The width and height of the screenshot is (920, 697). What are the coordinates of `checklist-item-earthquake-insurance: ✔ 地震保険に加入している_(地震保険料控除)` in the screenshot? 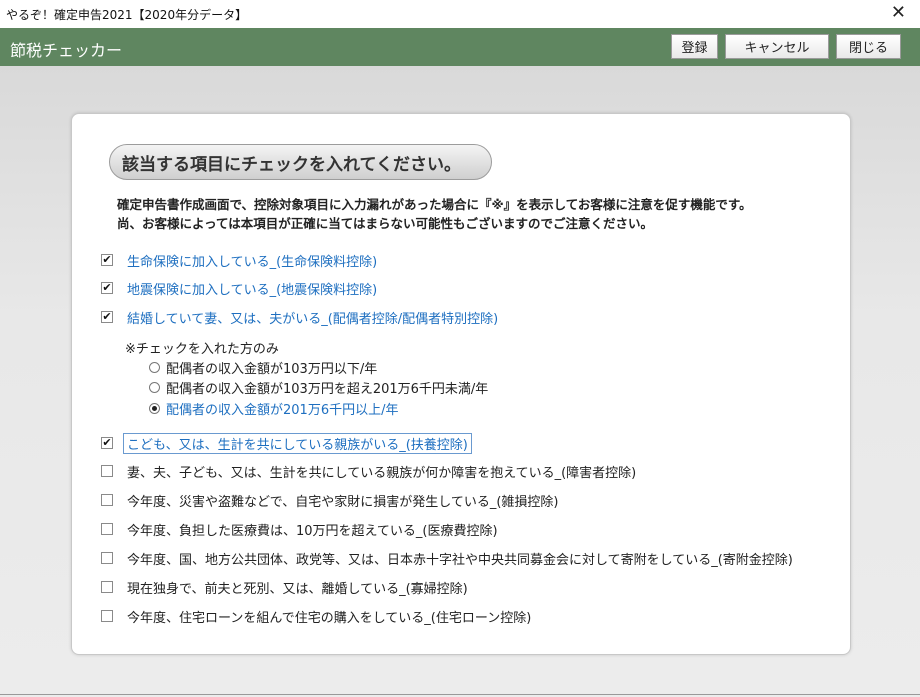 It's located at (239, 288).